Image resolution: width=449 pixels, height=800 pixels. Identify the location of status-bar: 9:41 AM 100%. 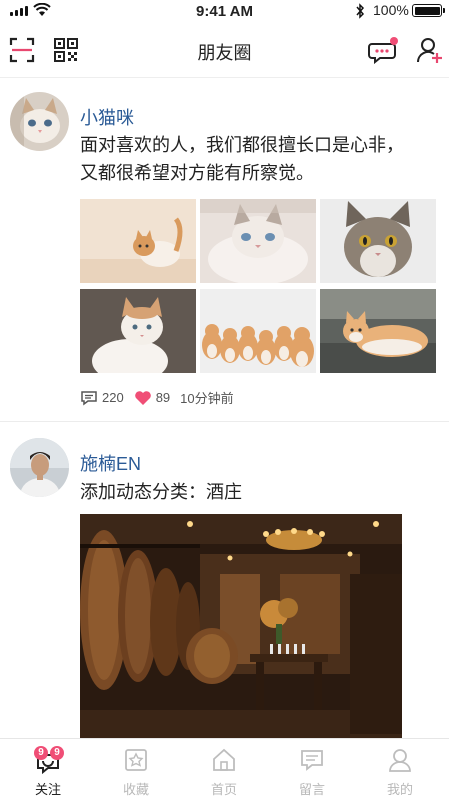
(224, 11).